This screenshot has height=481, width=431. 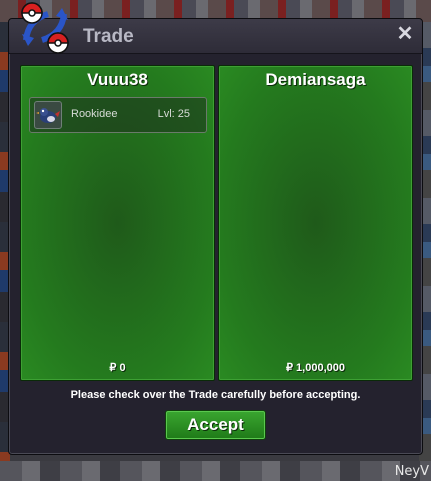 I want to click on accept-button: Accept, so click(x=215, y=425).